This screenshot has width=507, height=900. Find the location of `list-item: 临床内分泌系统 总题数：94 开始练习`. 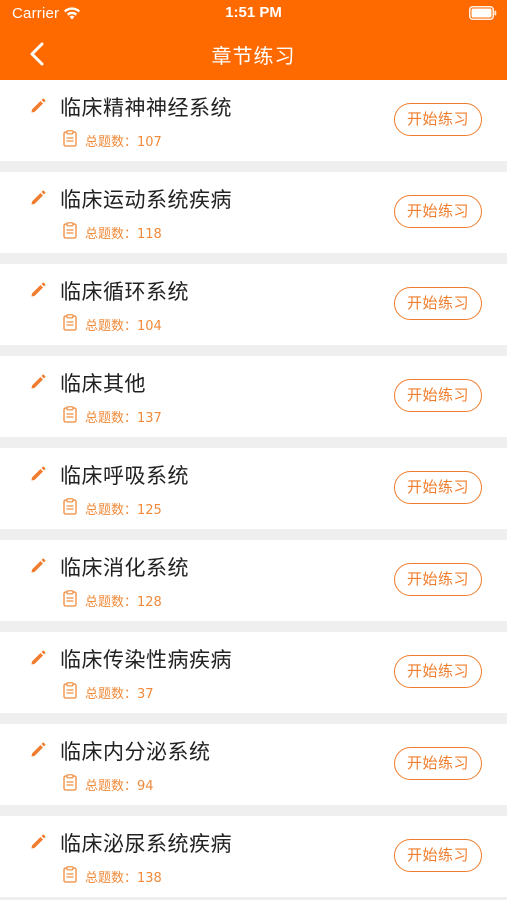

list-item: 临床内分泌系统 总题数：94 开始练习 is located at coordinates (253, 764).